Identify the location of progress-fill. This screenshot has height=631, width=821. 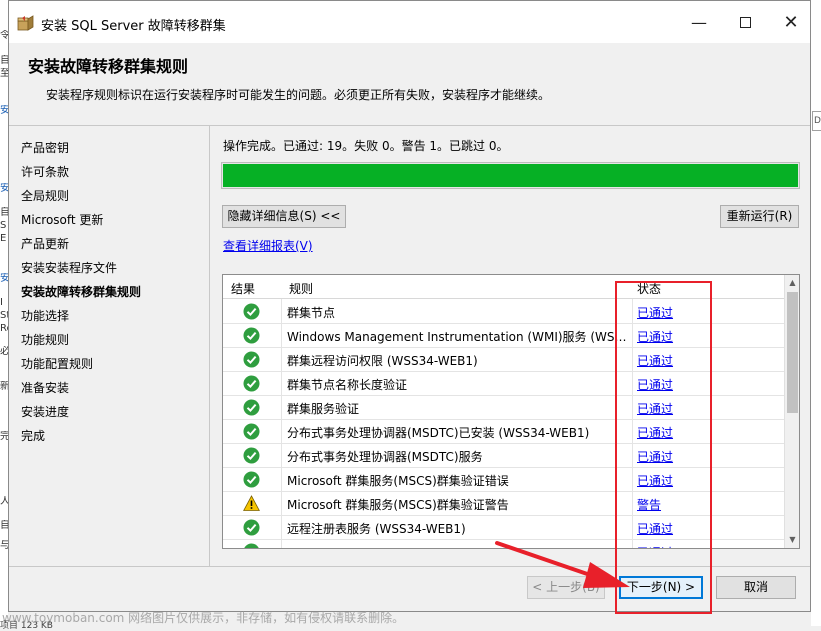
(510, 175).